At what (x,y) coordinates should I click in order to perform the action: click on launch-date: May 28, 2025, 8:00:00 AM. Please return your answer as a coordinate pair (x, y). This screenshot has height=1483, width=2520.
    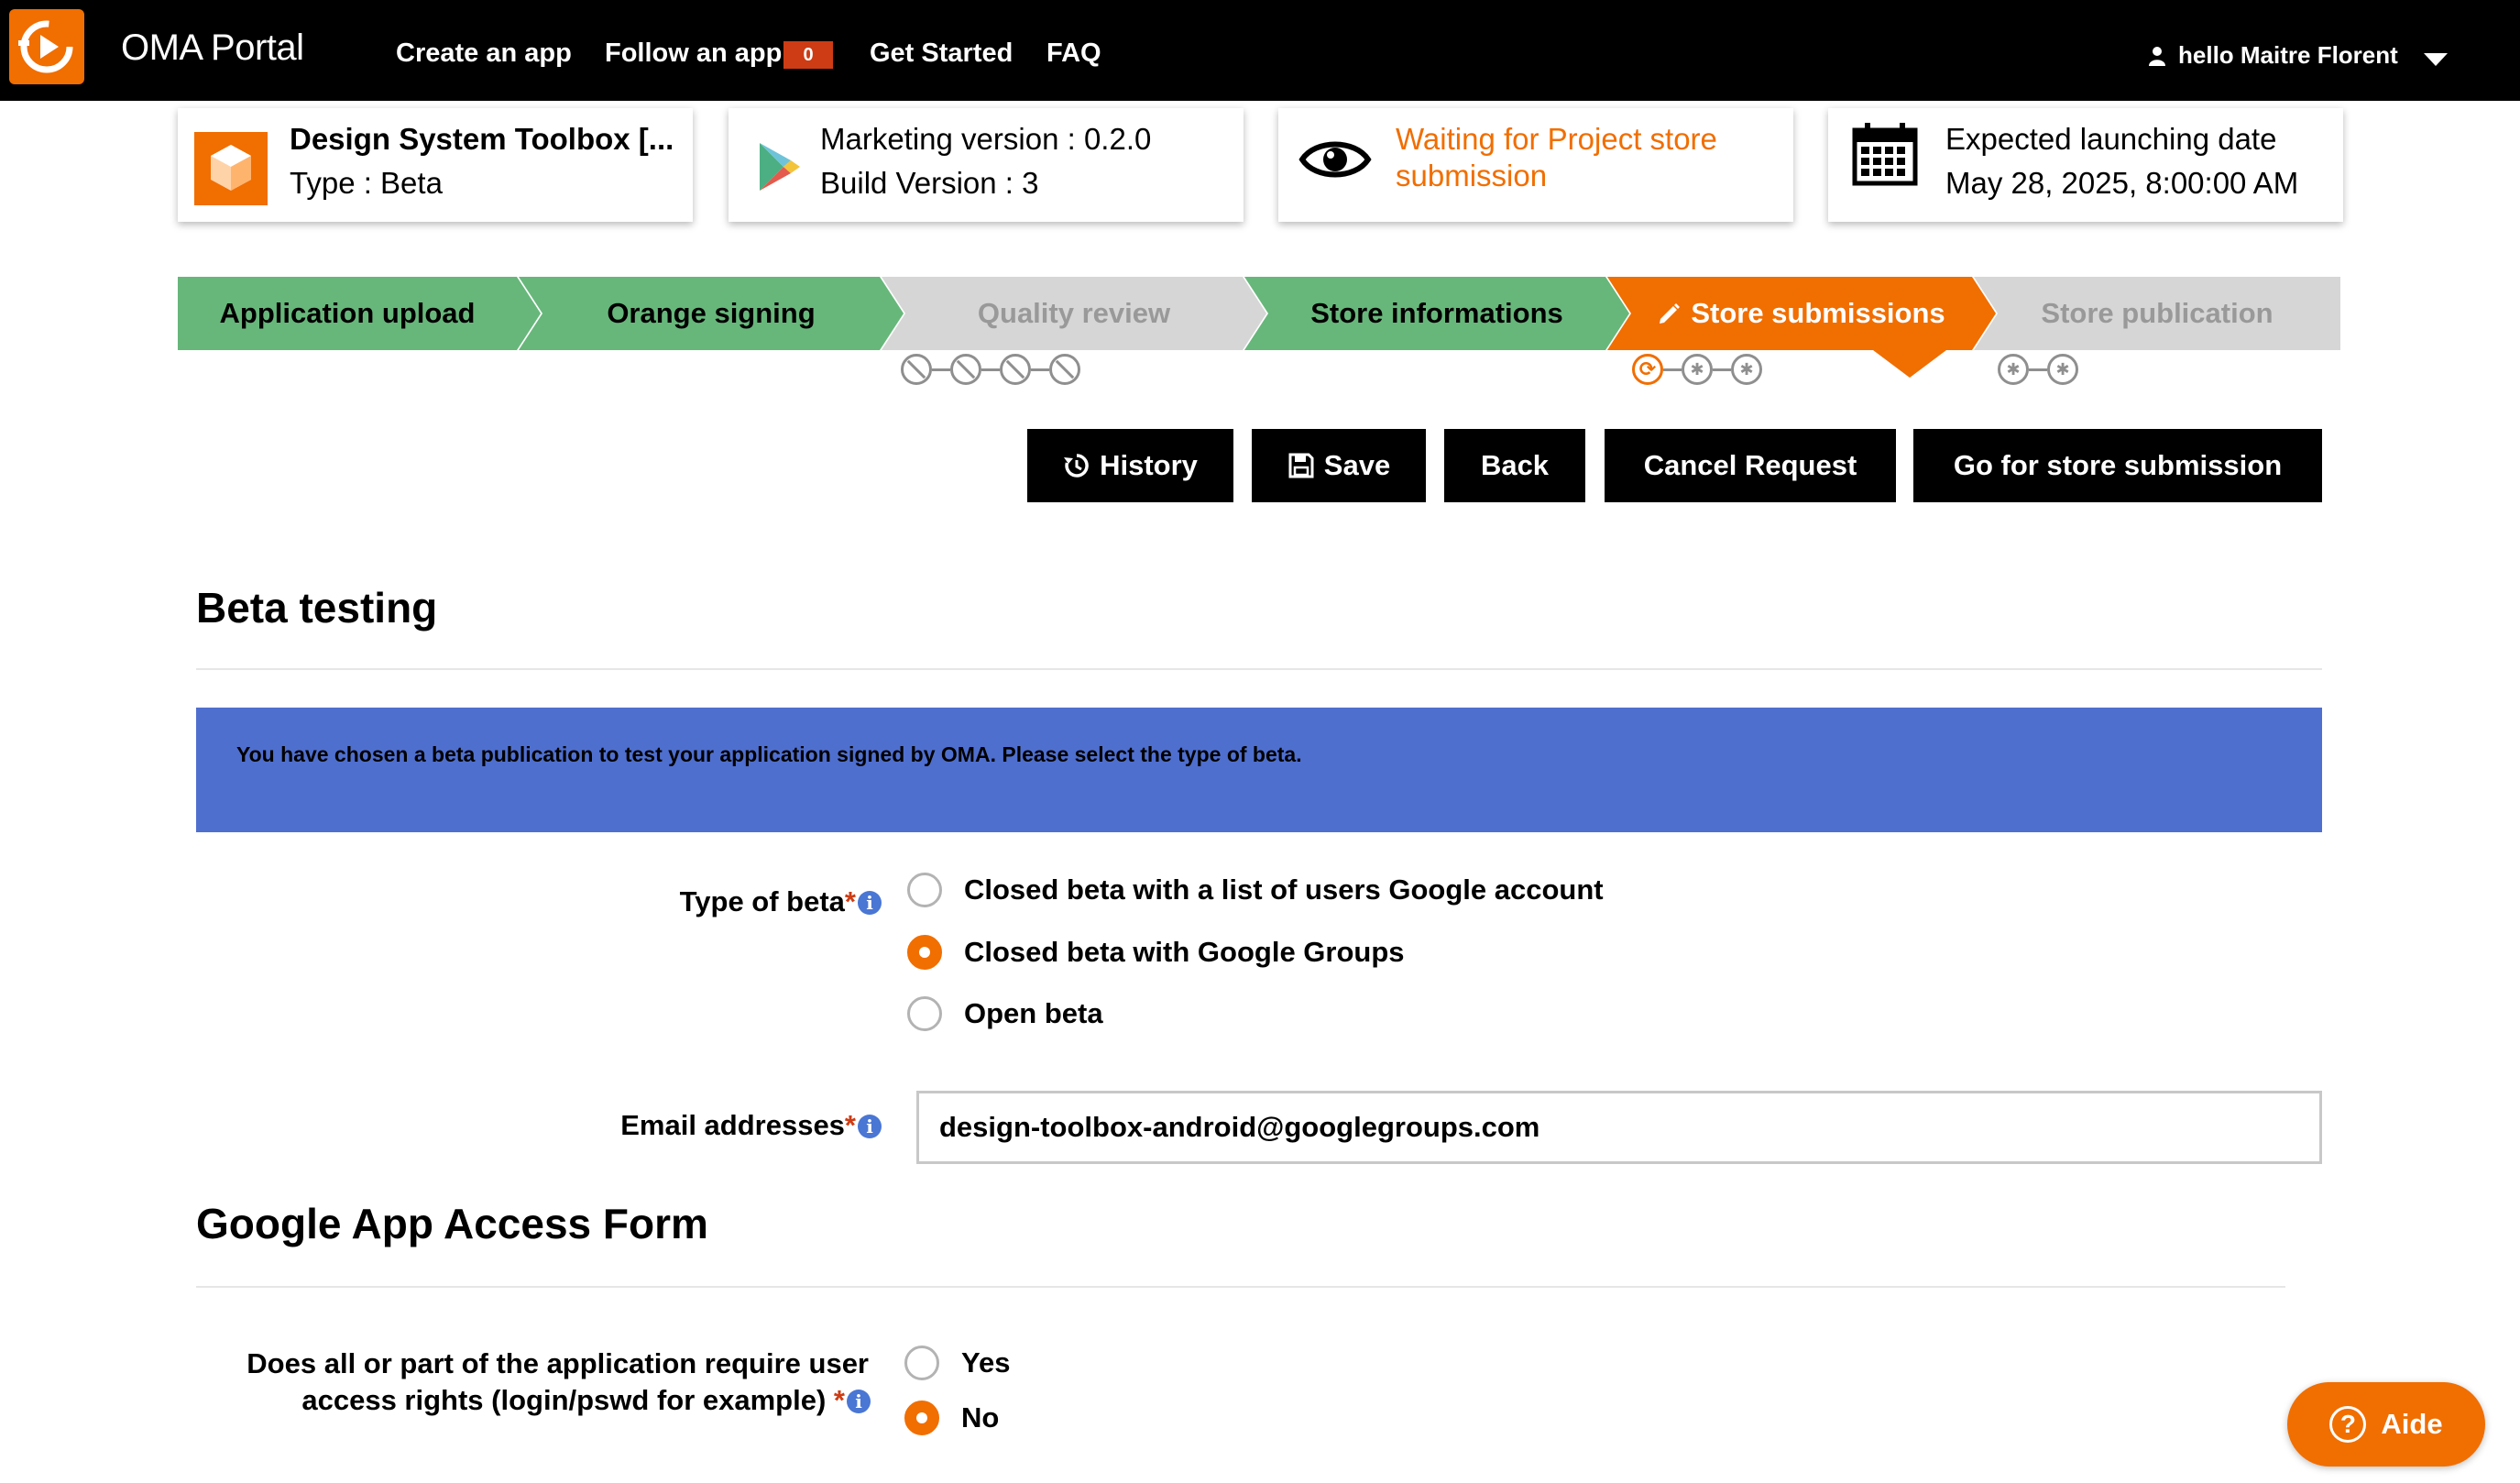
    Looking at the image, I should click on (2122, 183).